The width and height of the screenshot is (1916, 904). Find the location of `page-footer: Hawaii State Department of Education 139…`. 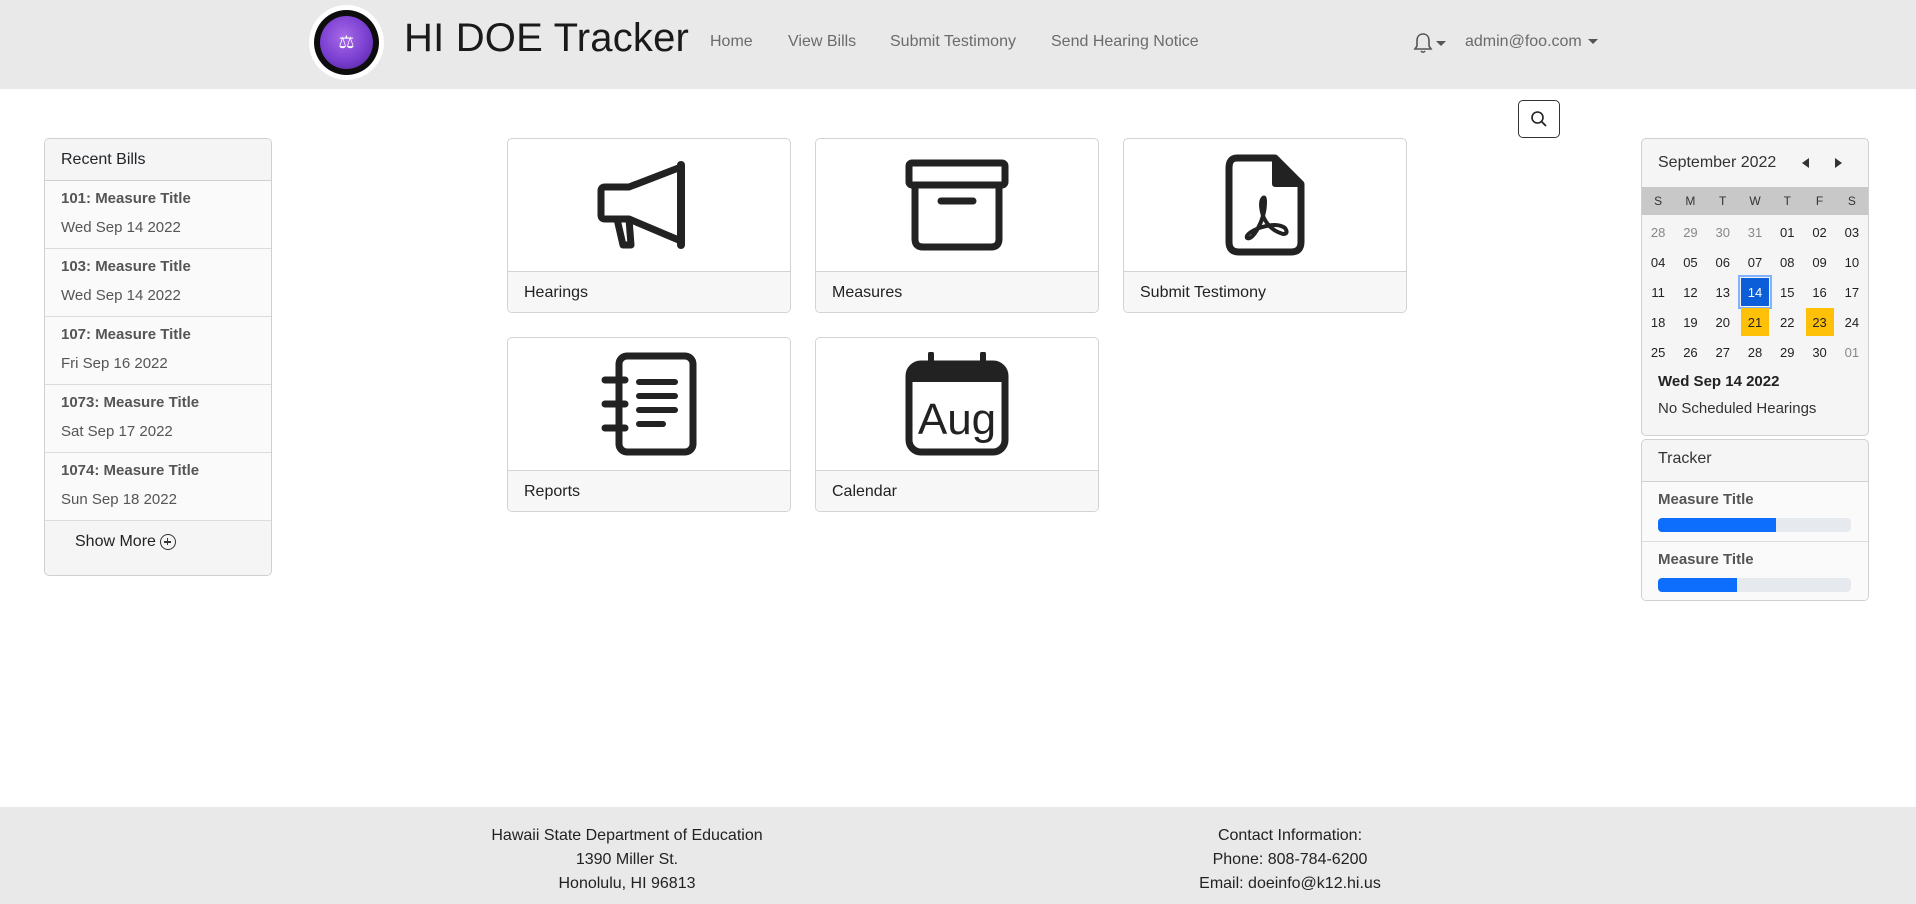

page-footer: Hawaii State Department of Education 139… is located at coordinates (958, 855).